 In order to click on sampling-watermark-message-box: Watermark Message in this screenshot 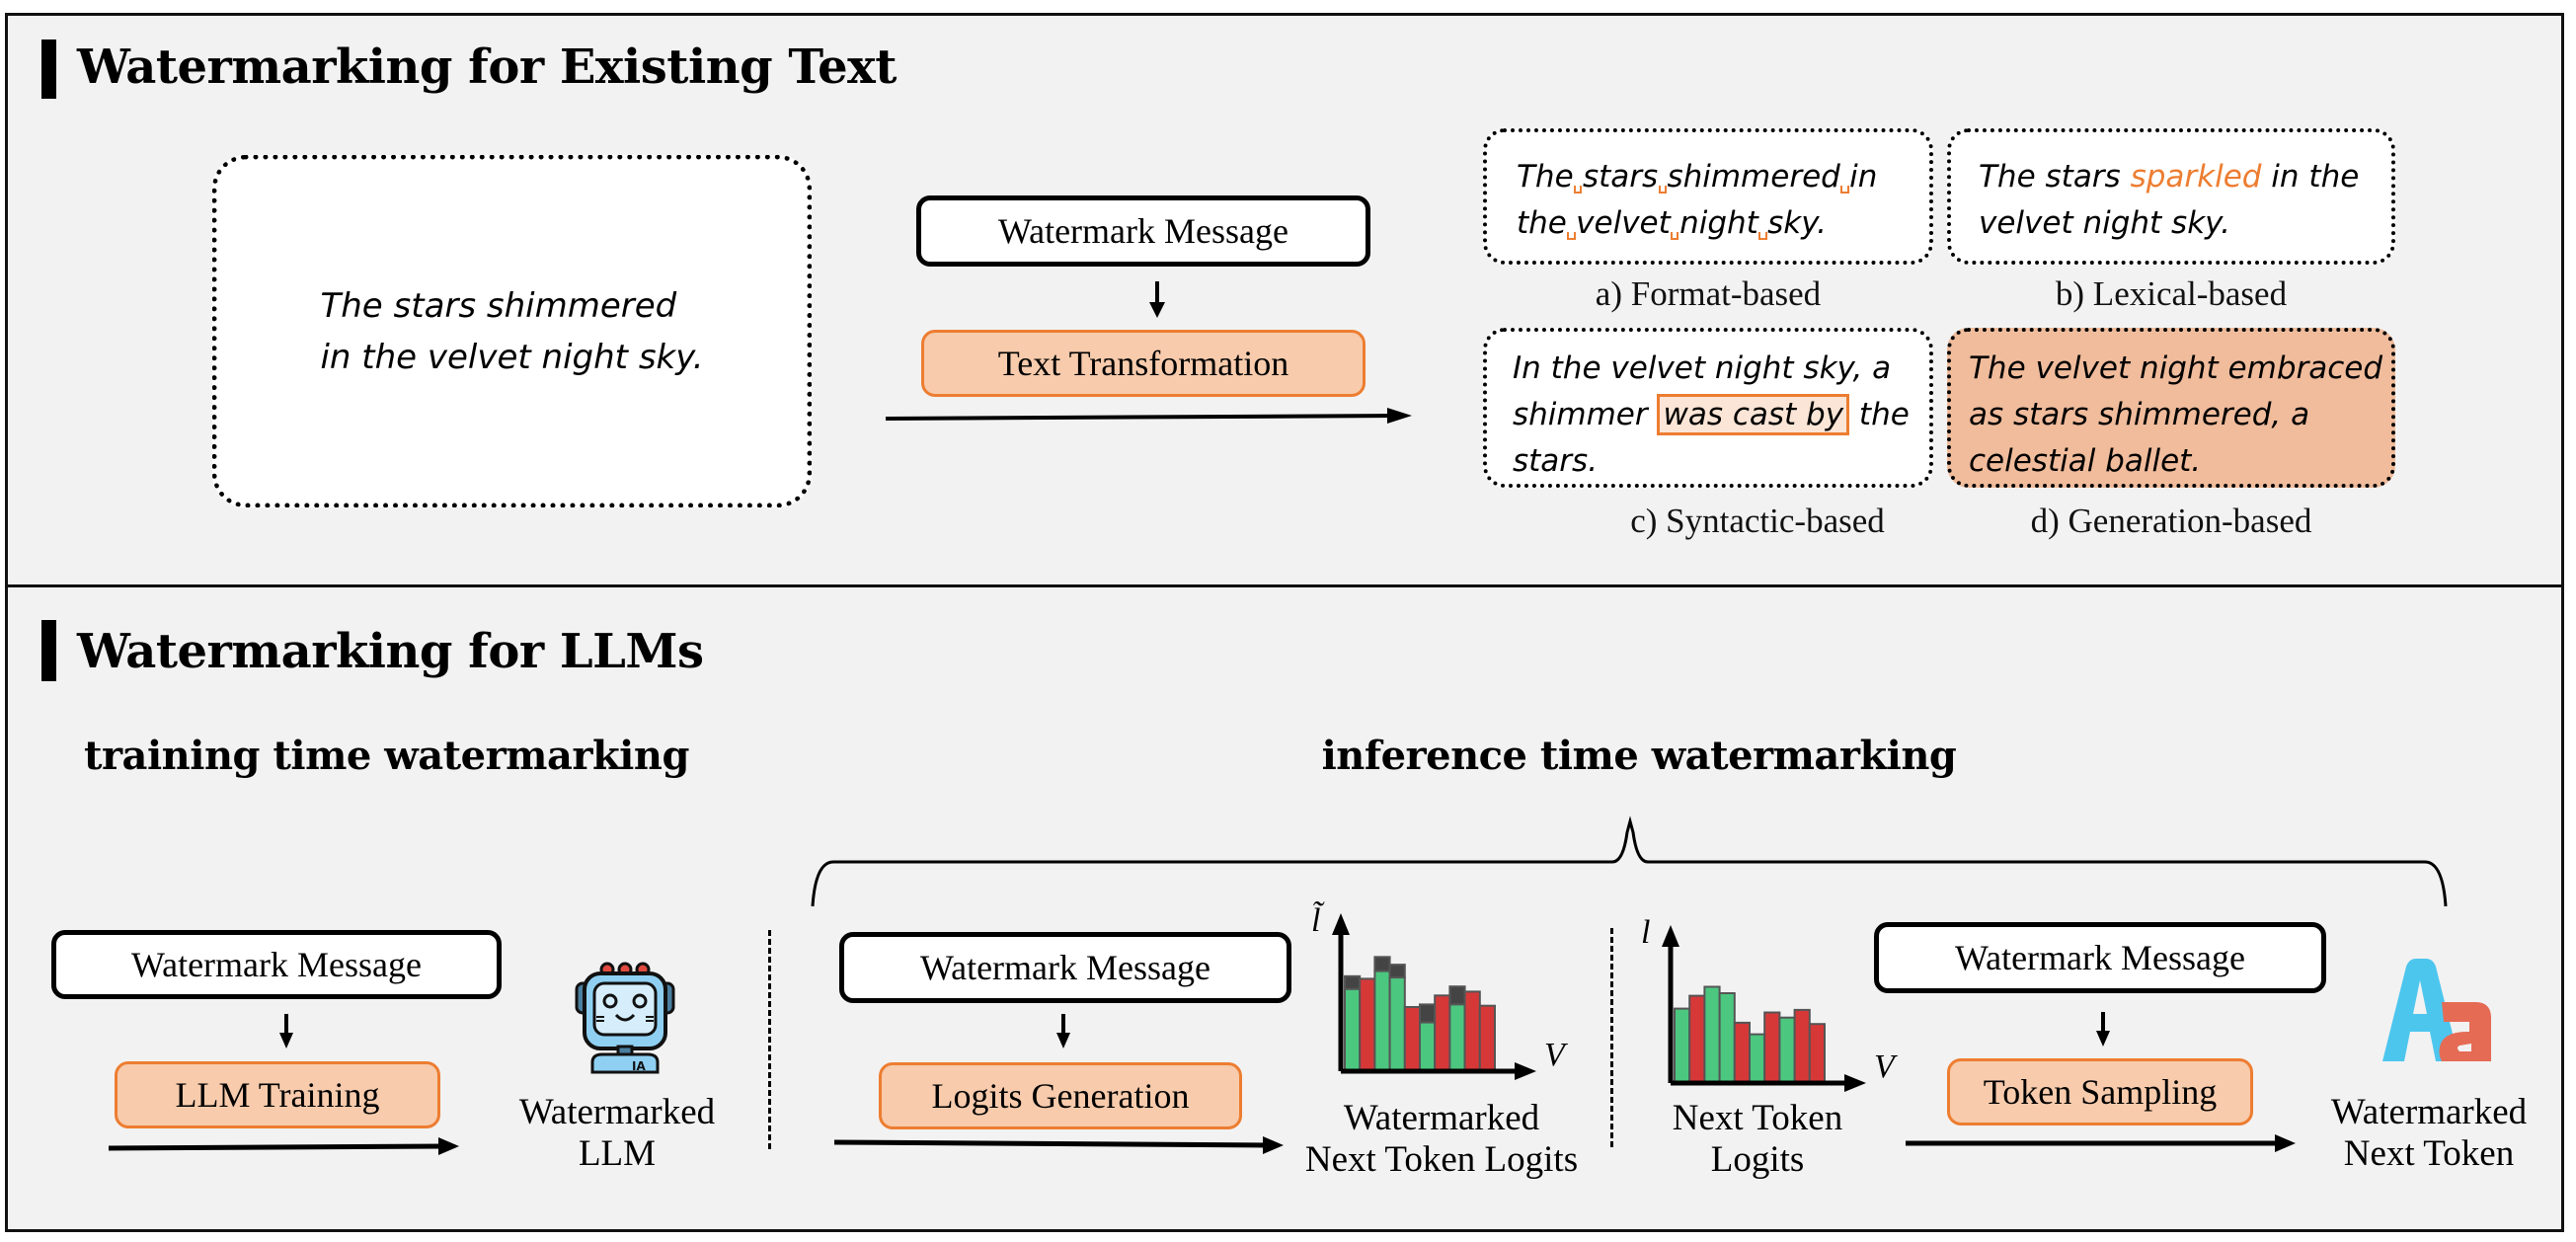, I will do `click(2100, 957)`.